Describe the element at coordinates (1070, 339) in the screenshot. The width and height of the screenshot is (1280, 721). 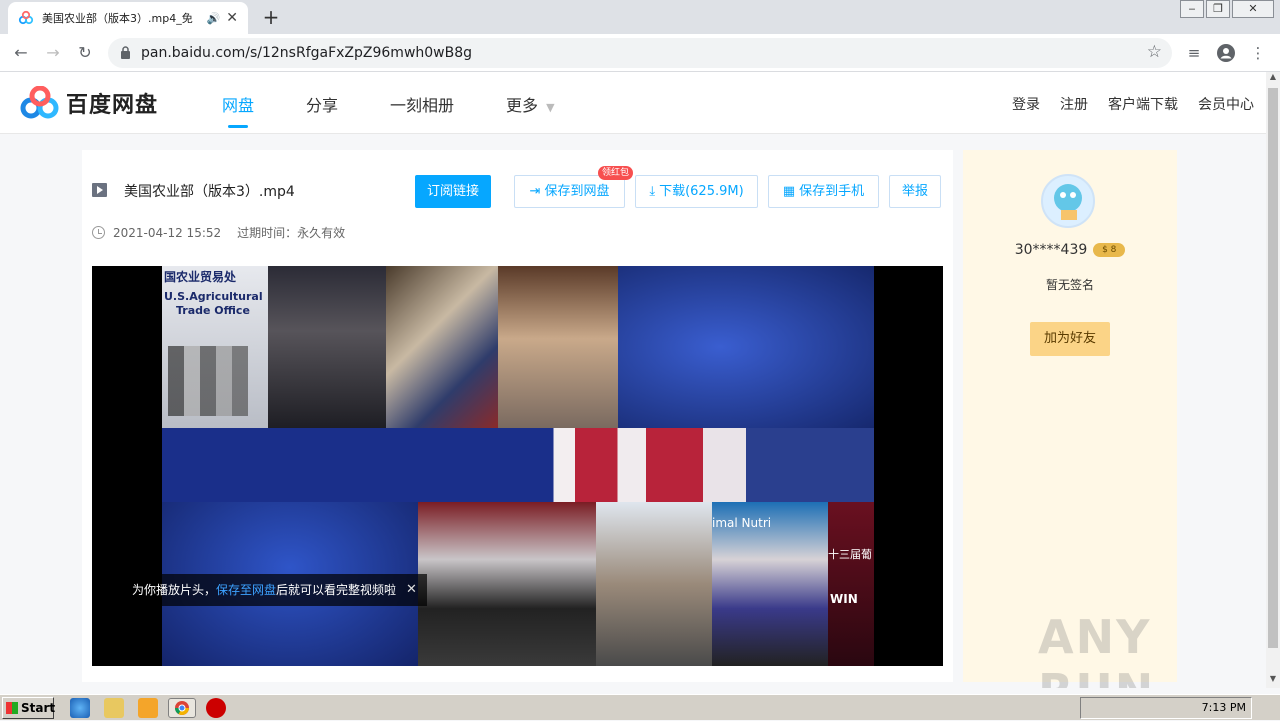
I see `add-friend-button: 加为好友` at that location.